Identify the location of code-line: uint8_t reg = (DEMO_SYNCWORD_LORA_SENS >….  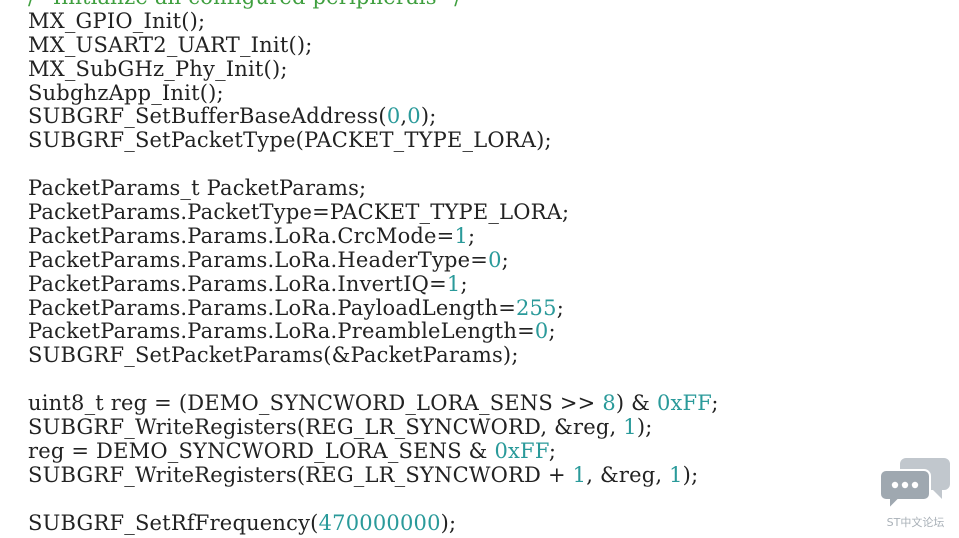
(478, 403).